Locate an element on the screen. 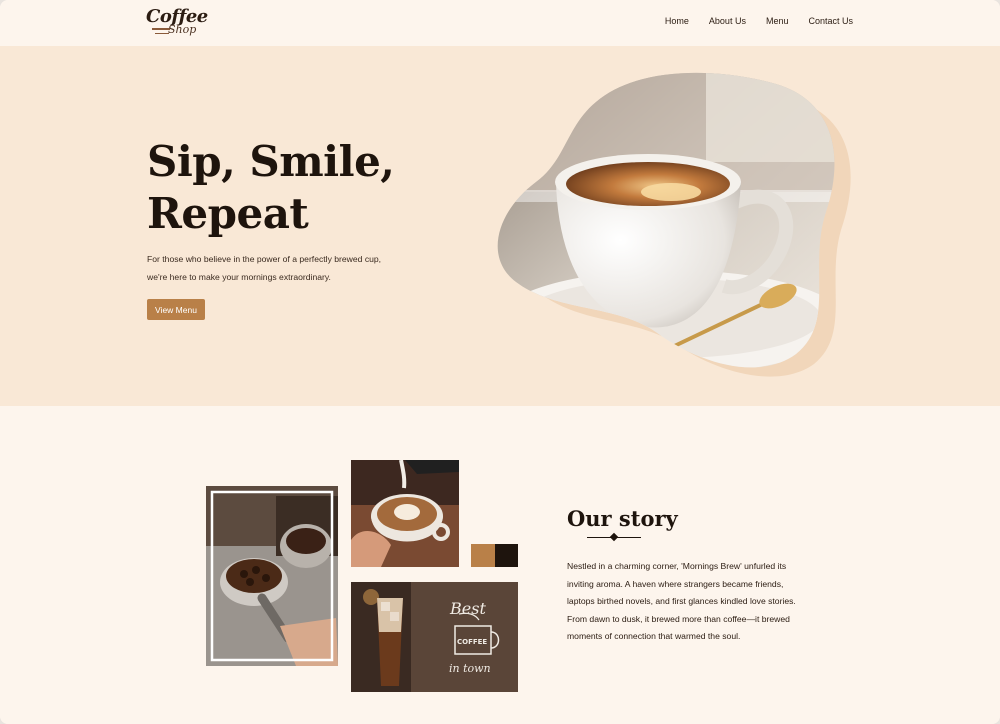 This screenshot has height=724, width=1000. nav-about-us: About Us is located at coordinates (727, 21).